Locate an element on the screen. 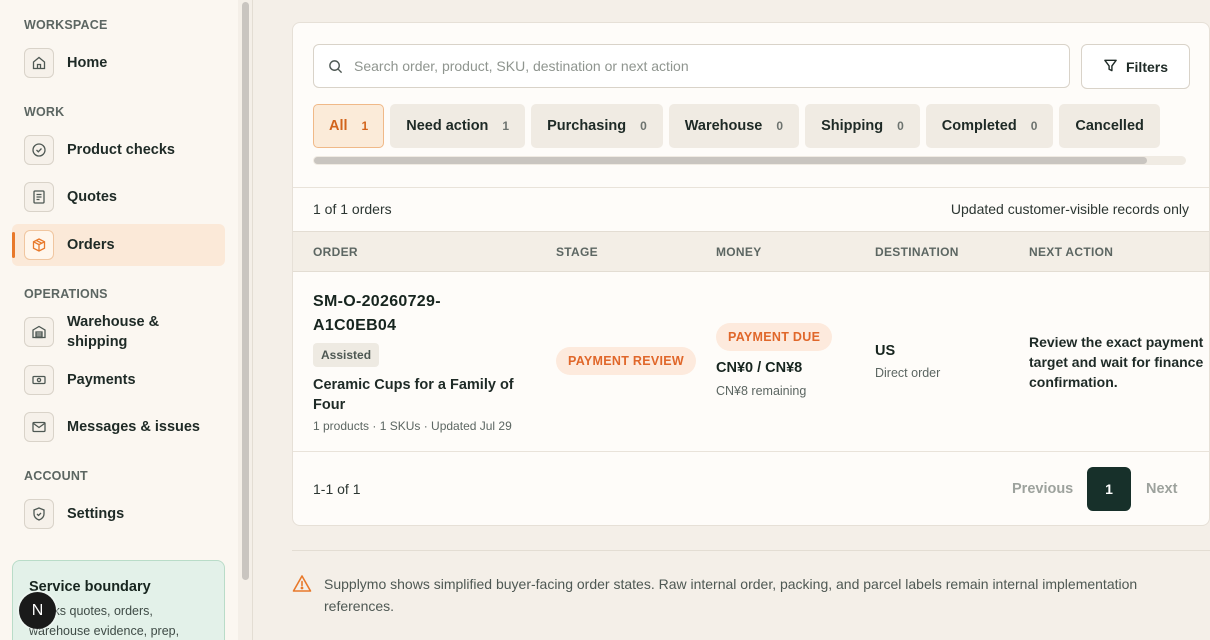 The height and width of the screenshot is (640, 1210). section-label-operations: OPERATIONS is located at coordinates (66, 294).